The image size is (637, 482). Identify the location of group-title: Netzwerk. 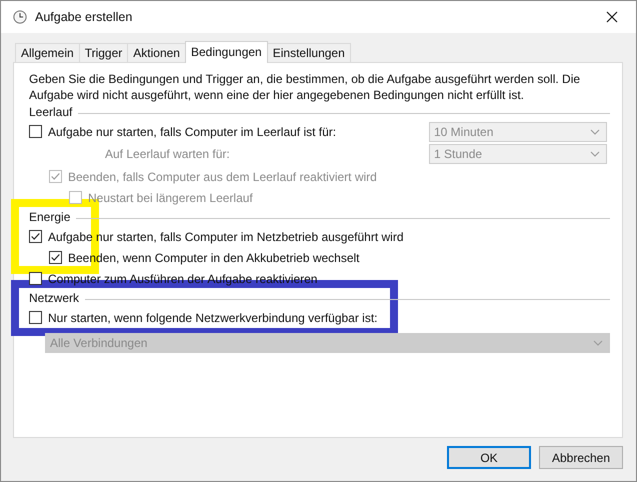
(54, 298).